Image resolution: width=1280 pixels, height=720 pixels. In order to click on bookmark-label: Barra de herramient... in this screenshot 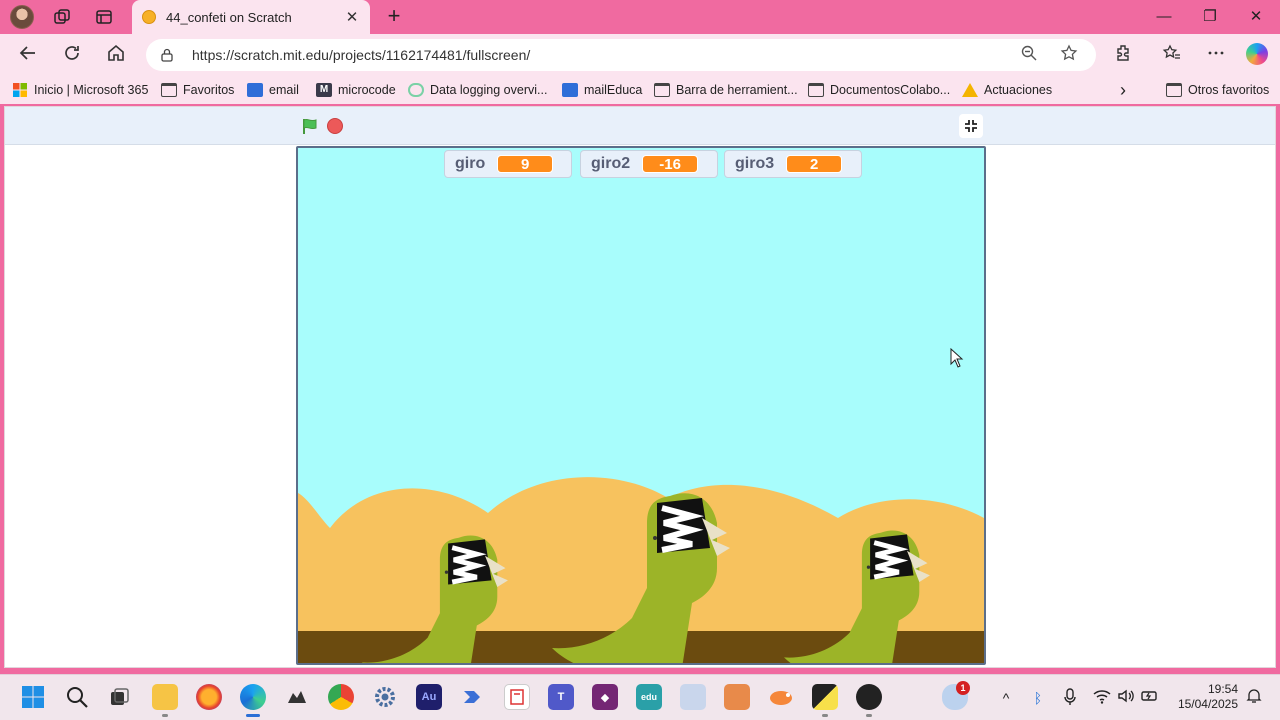, I will do `click(737, 90)`.